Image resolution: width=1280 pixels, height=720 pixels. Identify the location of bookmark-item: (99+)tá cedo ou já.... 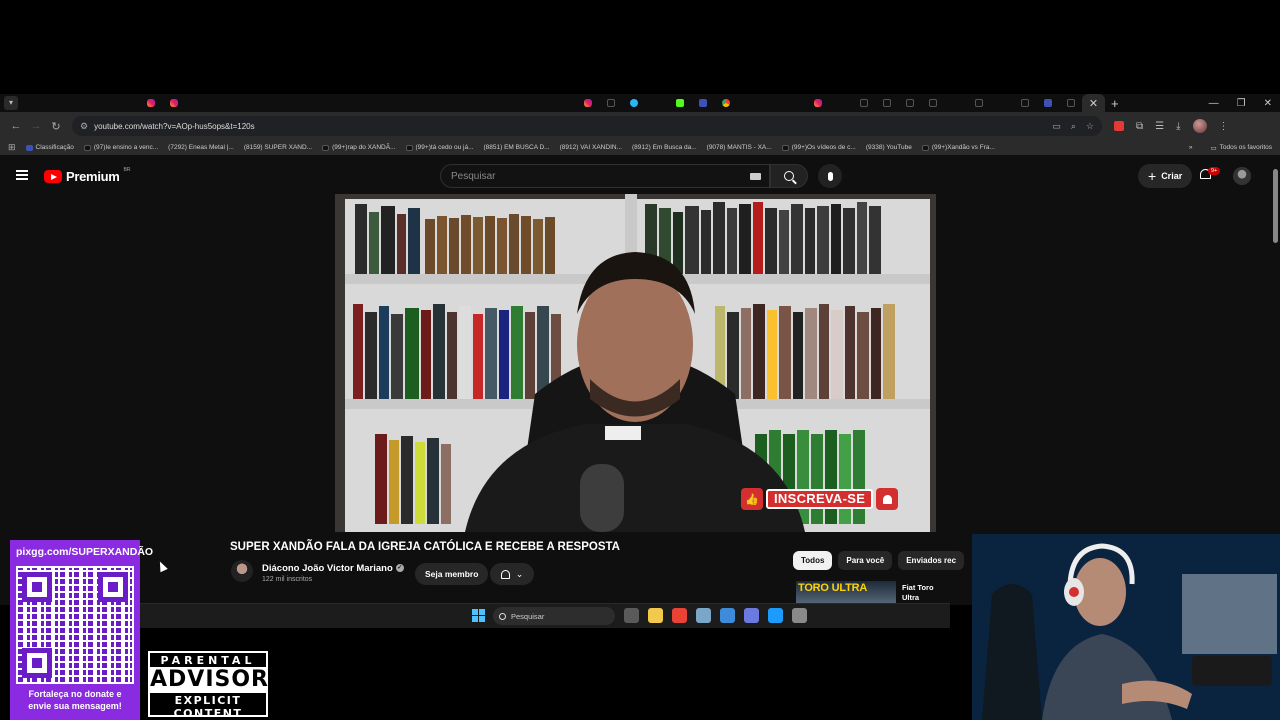
(439, 147).